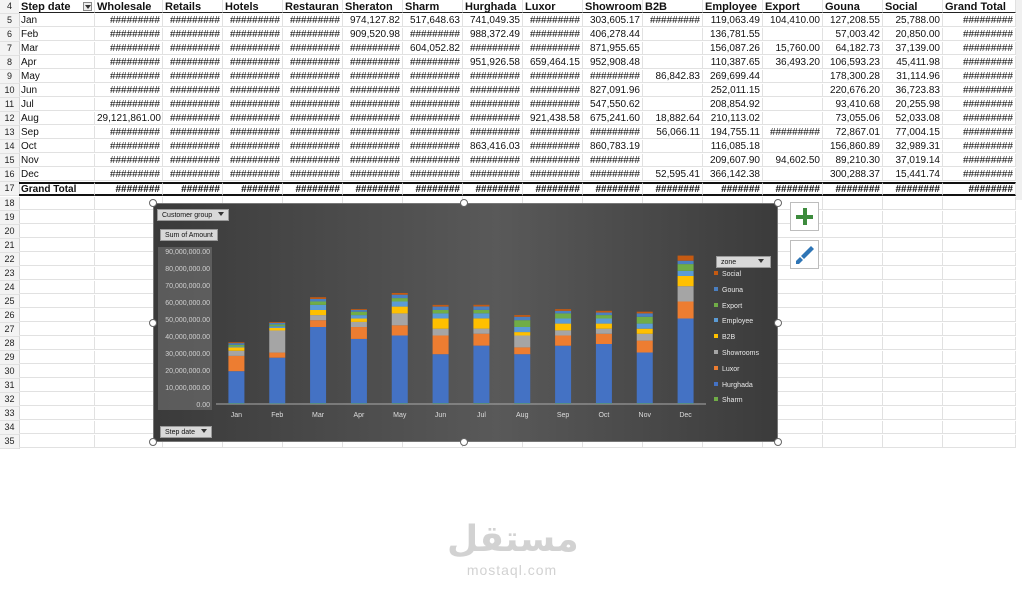 This screenshot has height=591, width=1022. I want to click on column-header-cell: Retails, so click(193, 6).